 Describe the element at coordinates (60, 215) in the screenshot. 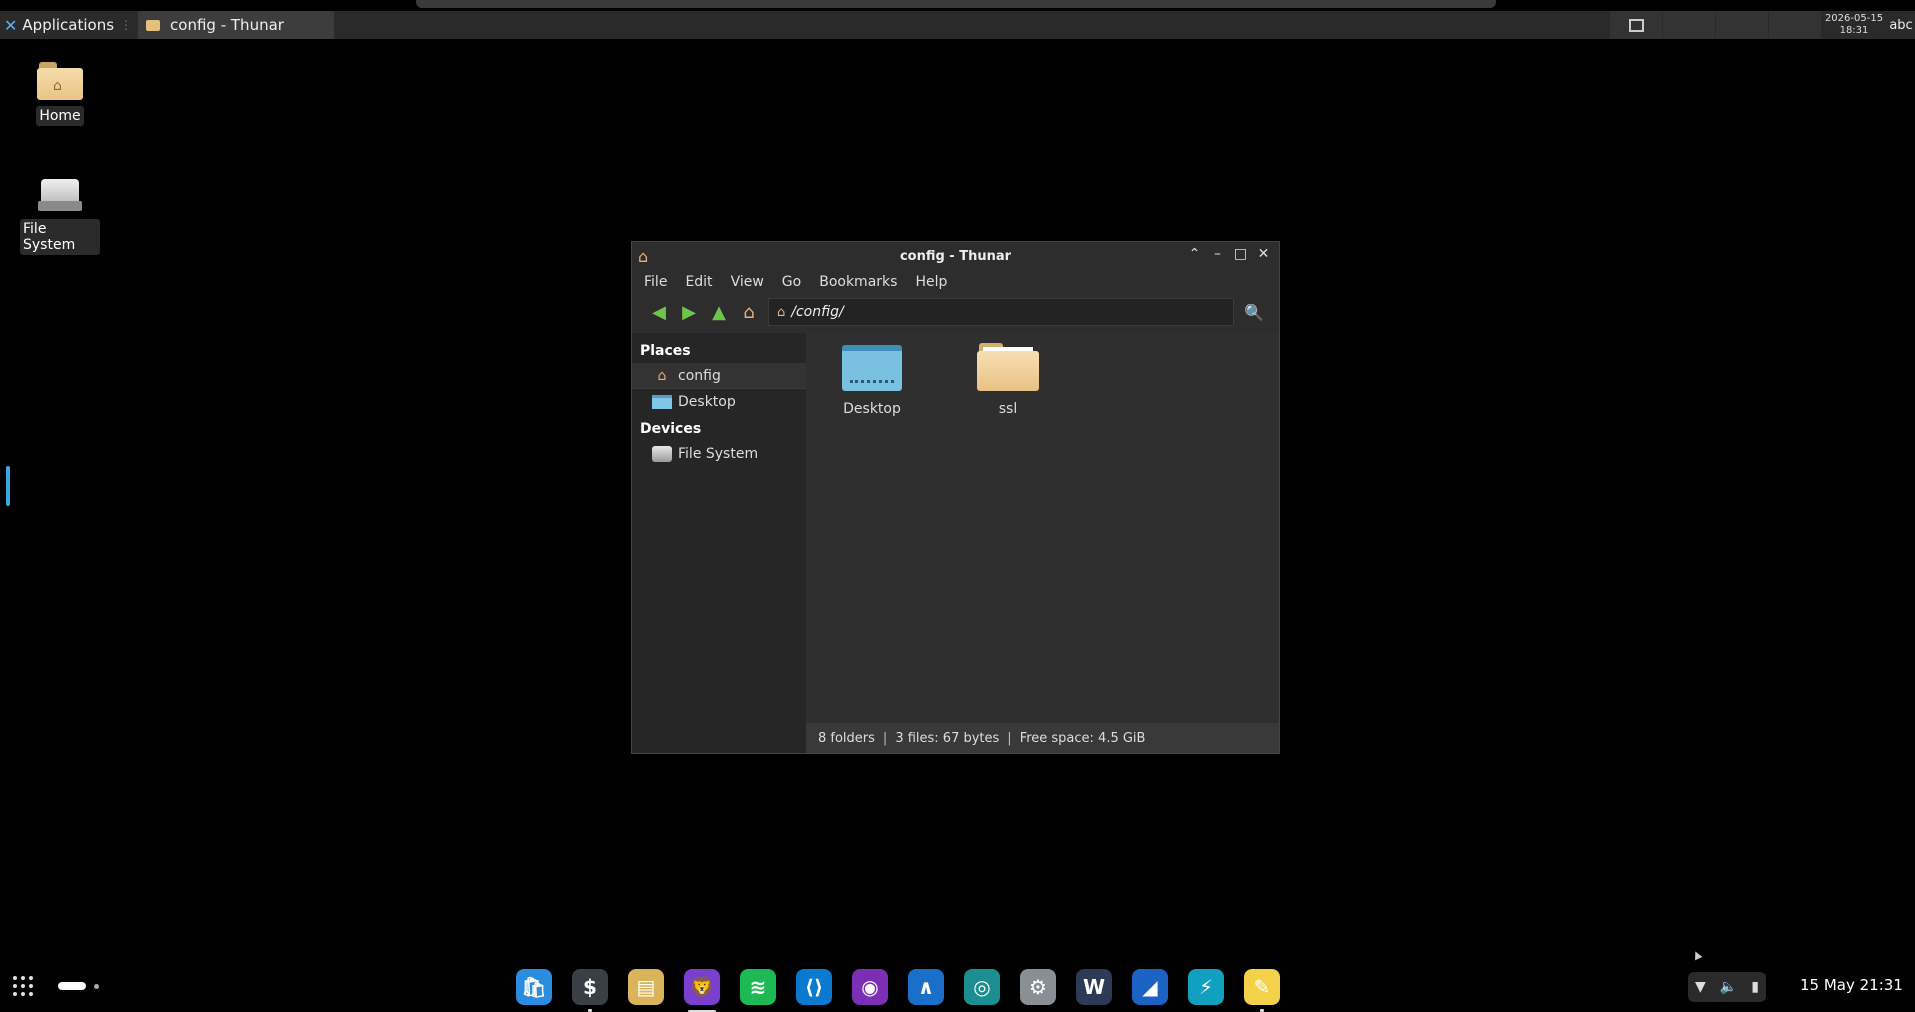

I see `desktop-icon-file-system: File System` at that location.